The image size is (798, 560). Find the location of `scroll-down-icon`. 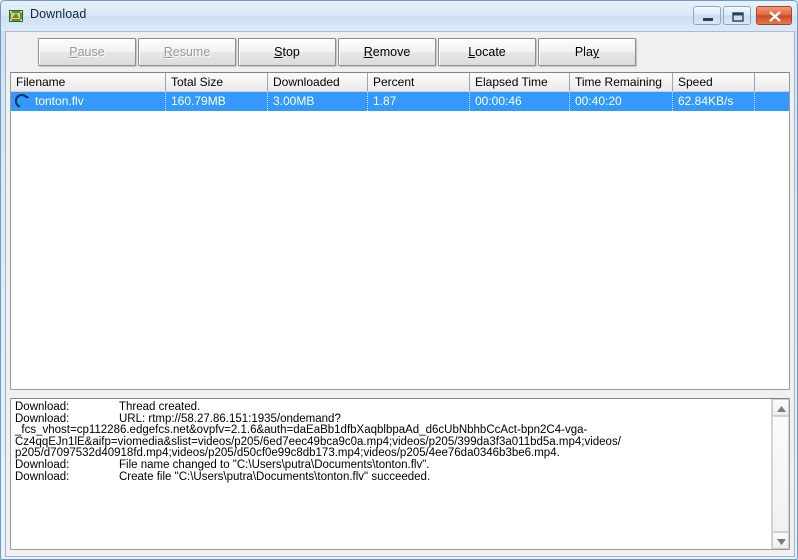

scroll-down-icon is located at coordinates (780, 540).